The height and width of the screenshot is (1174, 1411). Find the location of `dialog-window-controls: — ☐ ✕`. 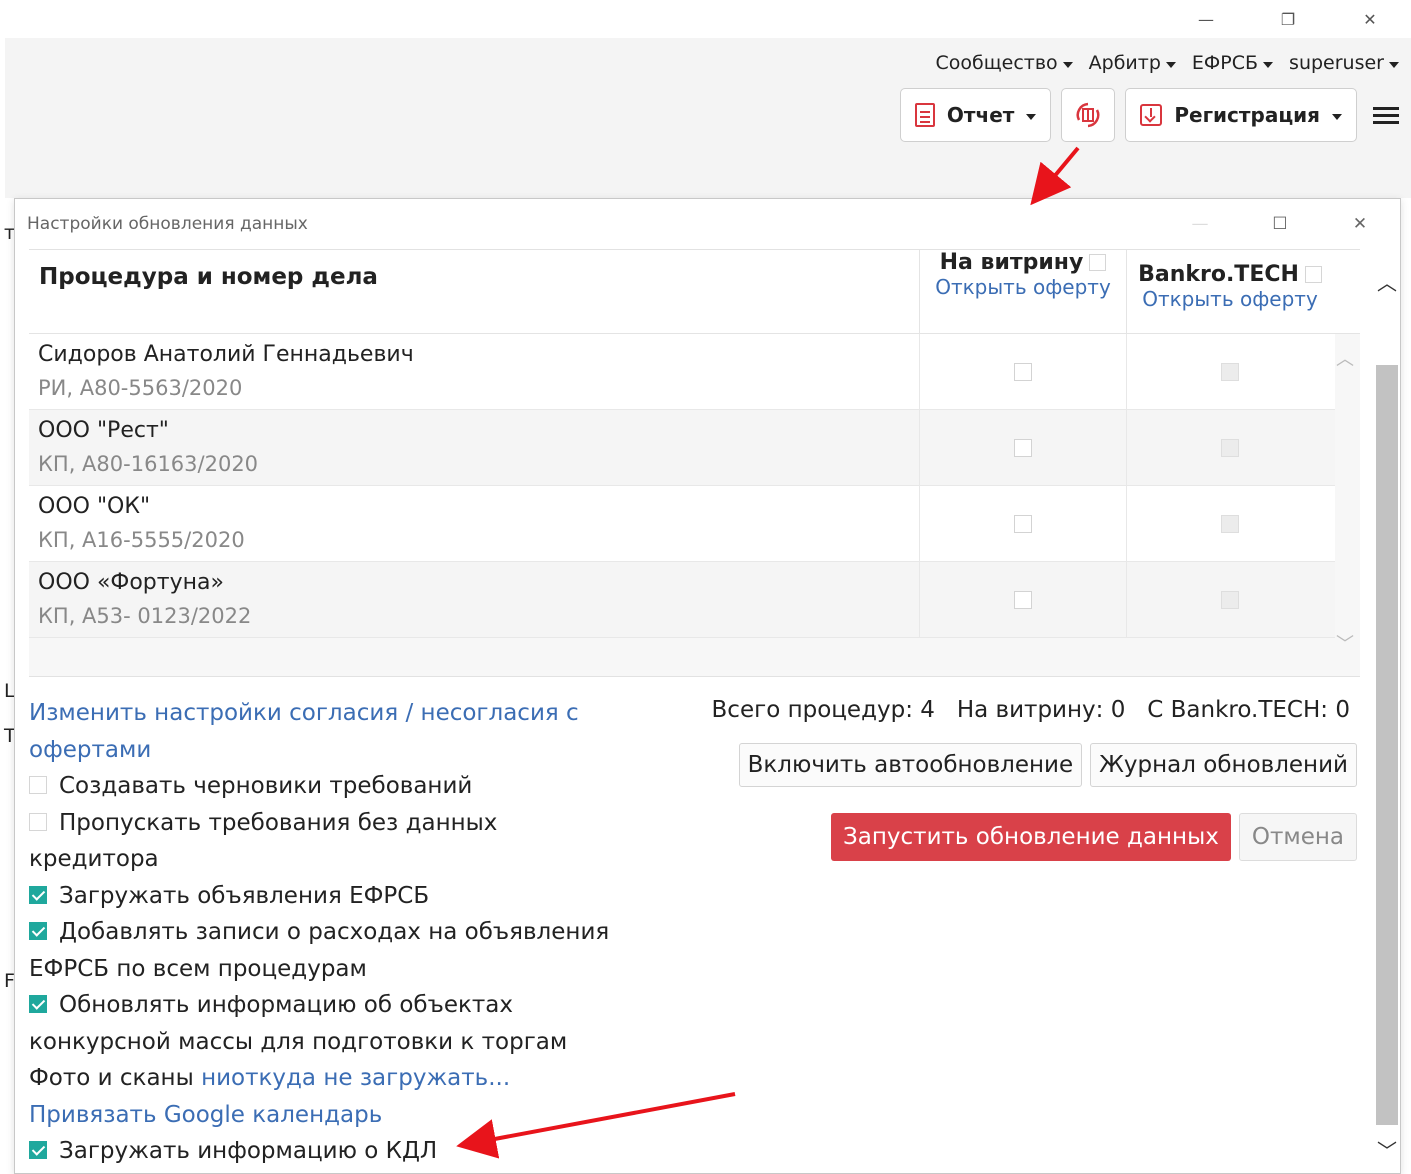

dialog-window-controls: — ☐ ✕ is located at coordinates (1280, 224).